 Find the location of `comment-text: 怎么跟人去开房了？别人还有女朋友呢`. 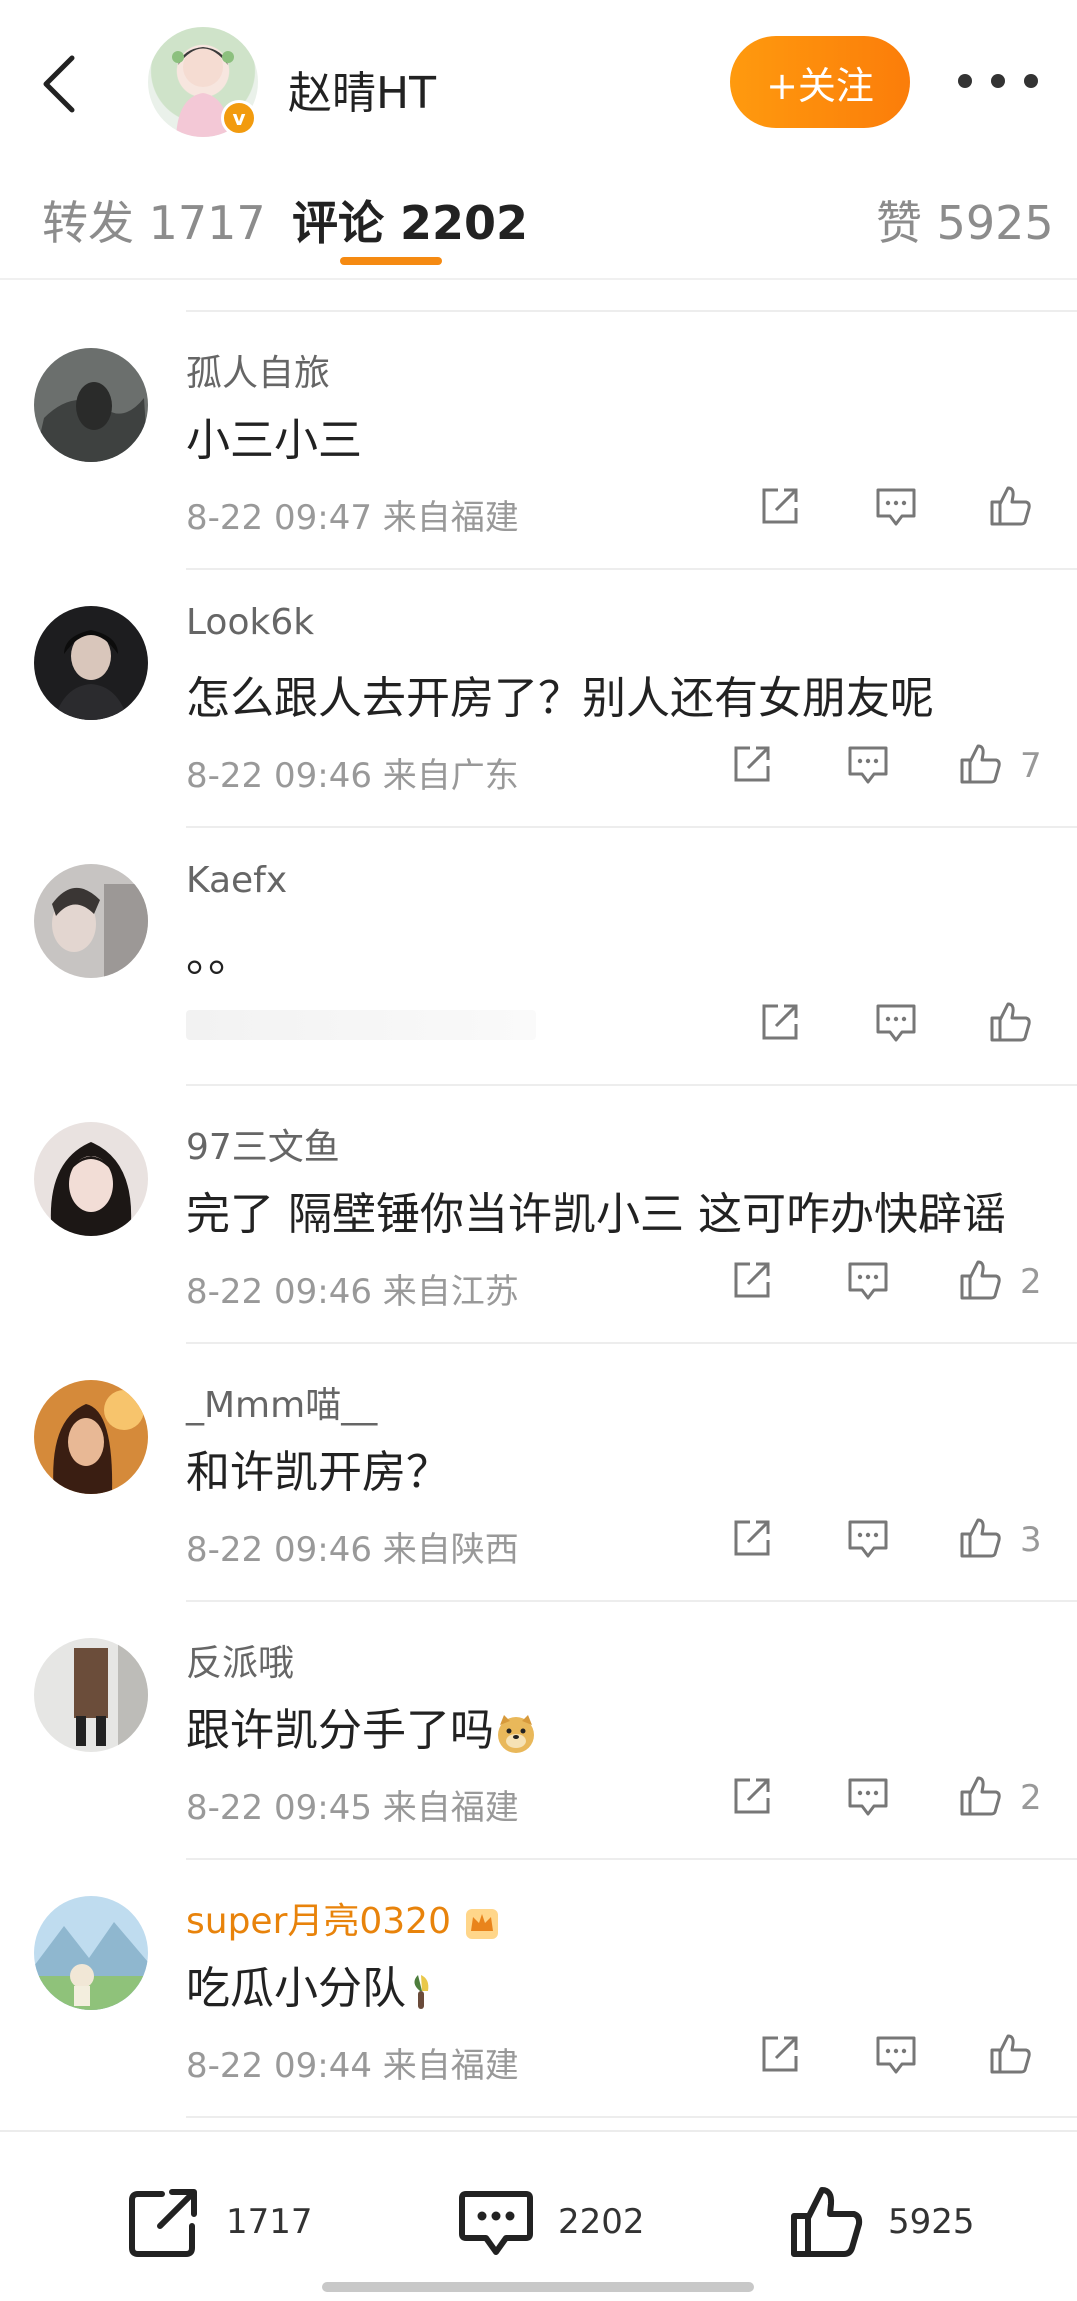

comment-text: 怎么跟人去开房了？别人还有女朋友呢 is located at coordinates (560, 698).